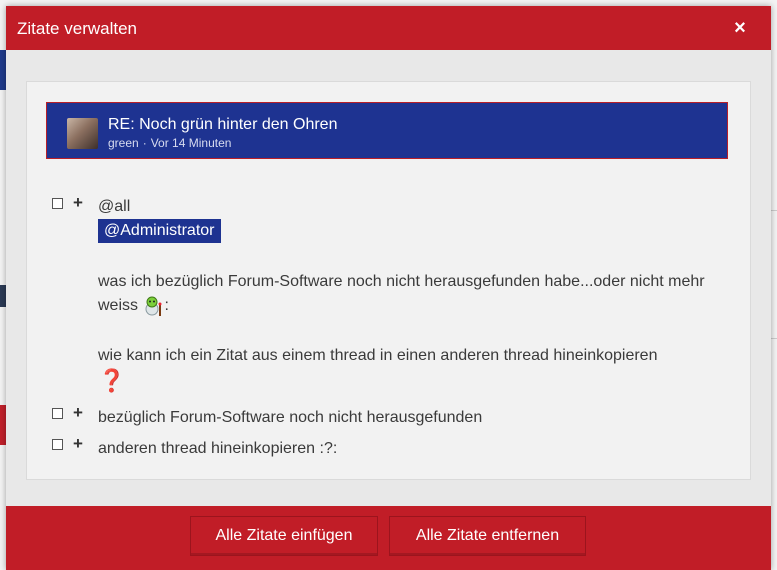  Describe the element at coordinates (740, 28) in the screenshot. I see `close-icon: ×` at that location.